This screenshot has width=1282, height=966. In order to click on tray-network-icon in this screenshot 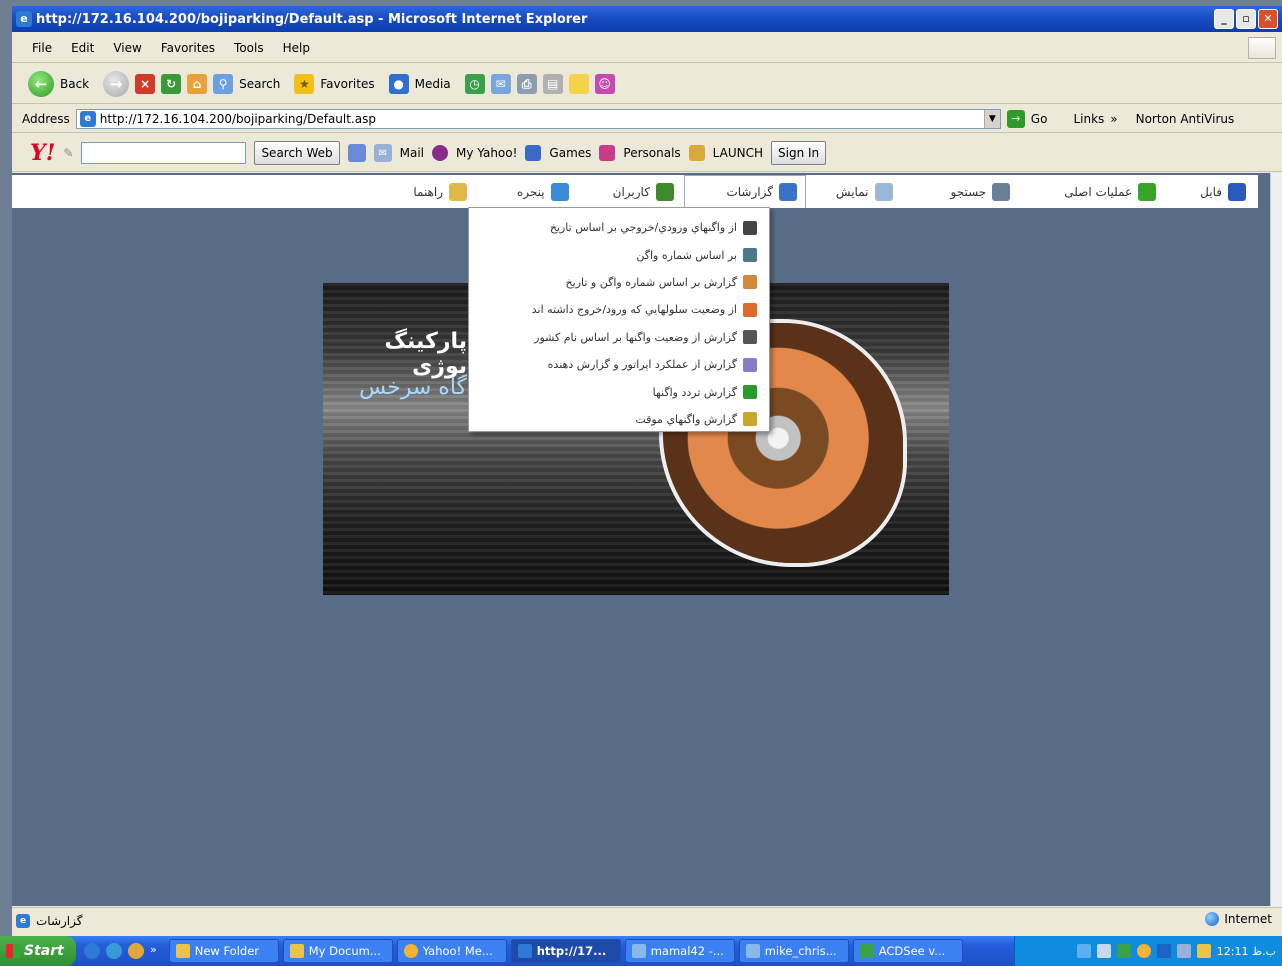, I will do `click(1083, 951)`.